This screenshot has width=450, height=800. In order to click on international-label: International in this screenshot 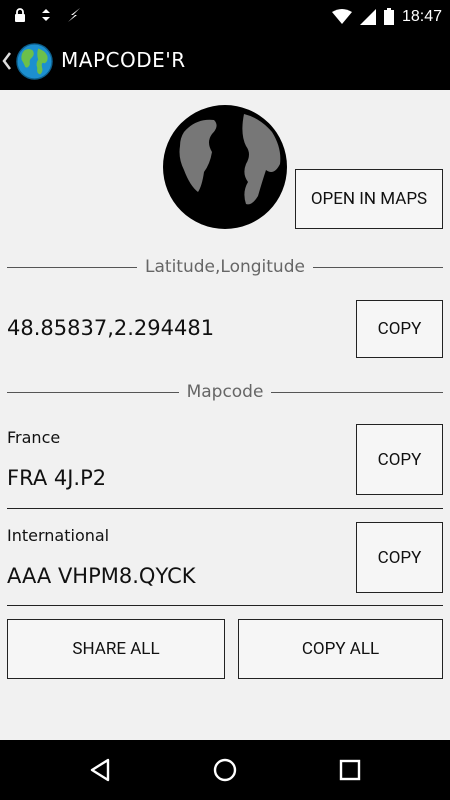, I will do `click(58, 535)`.